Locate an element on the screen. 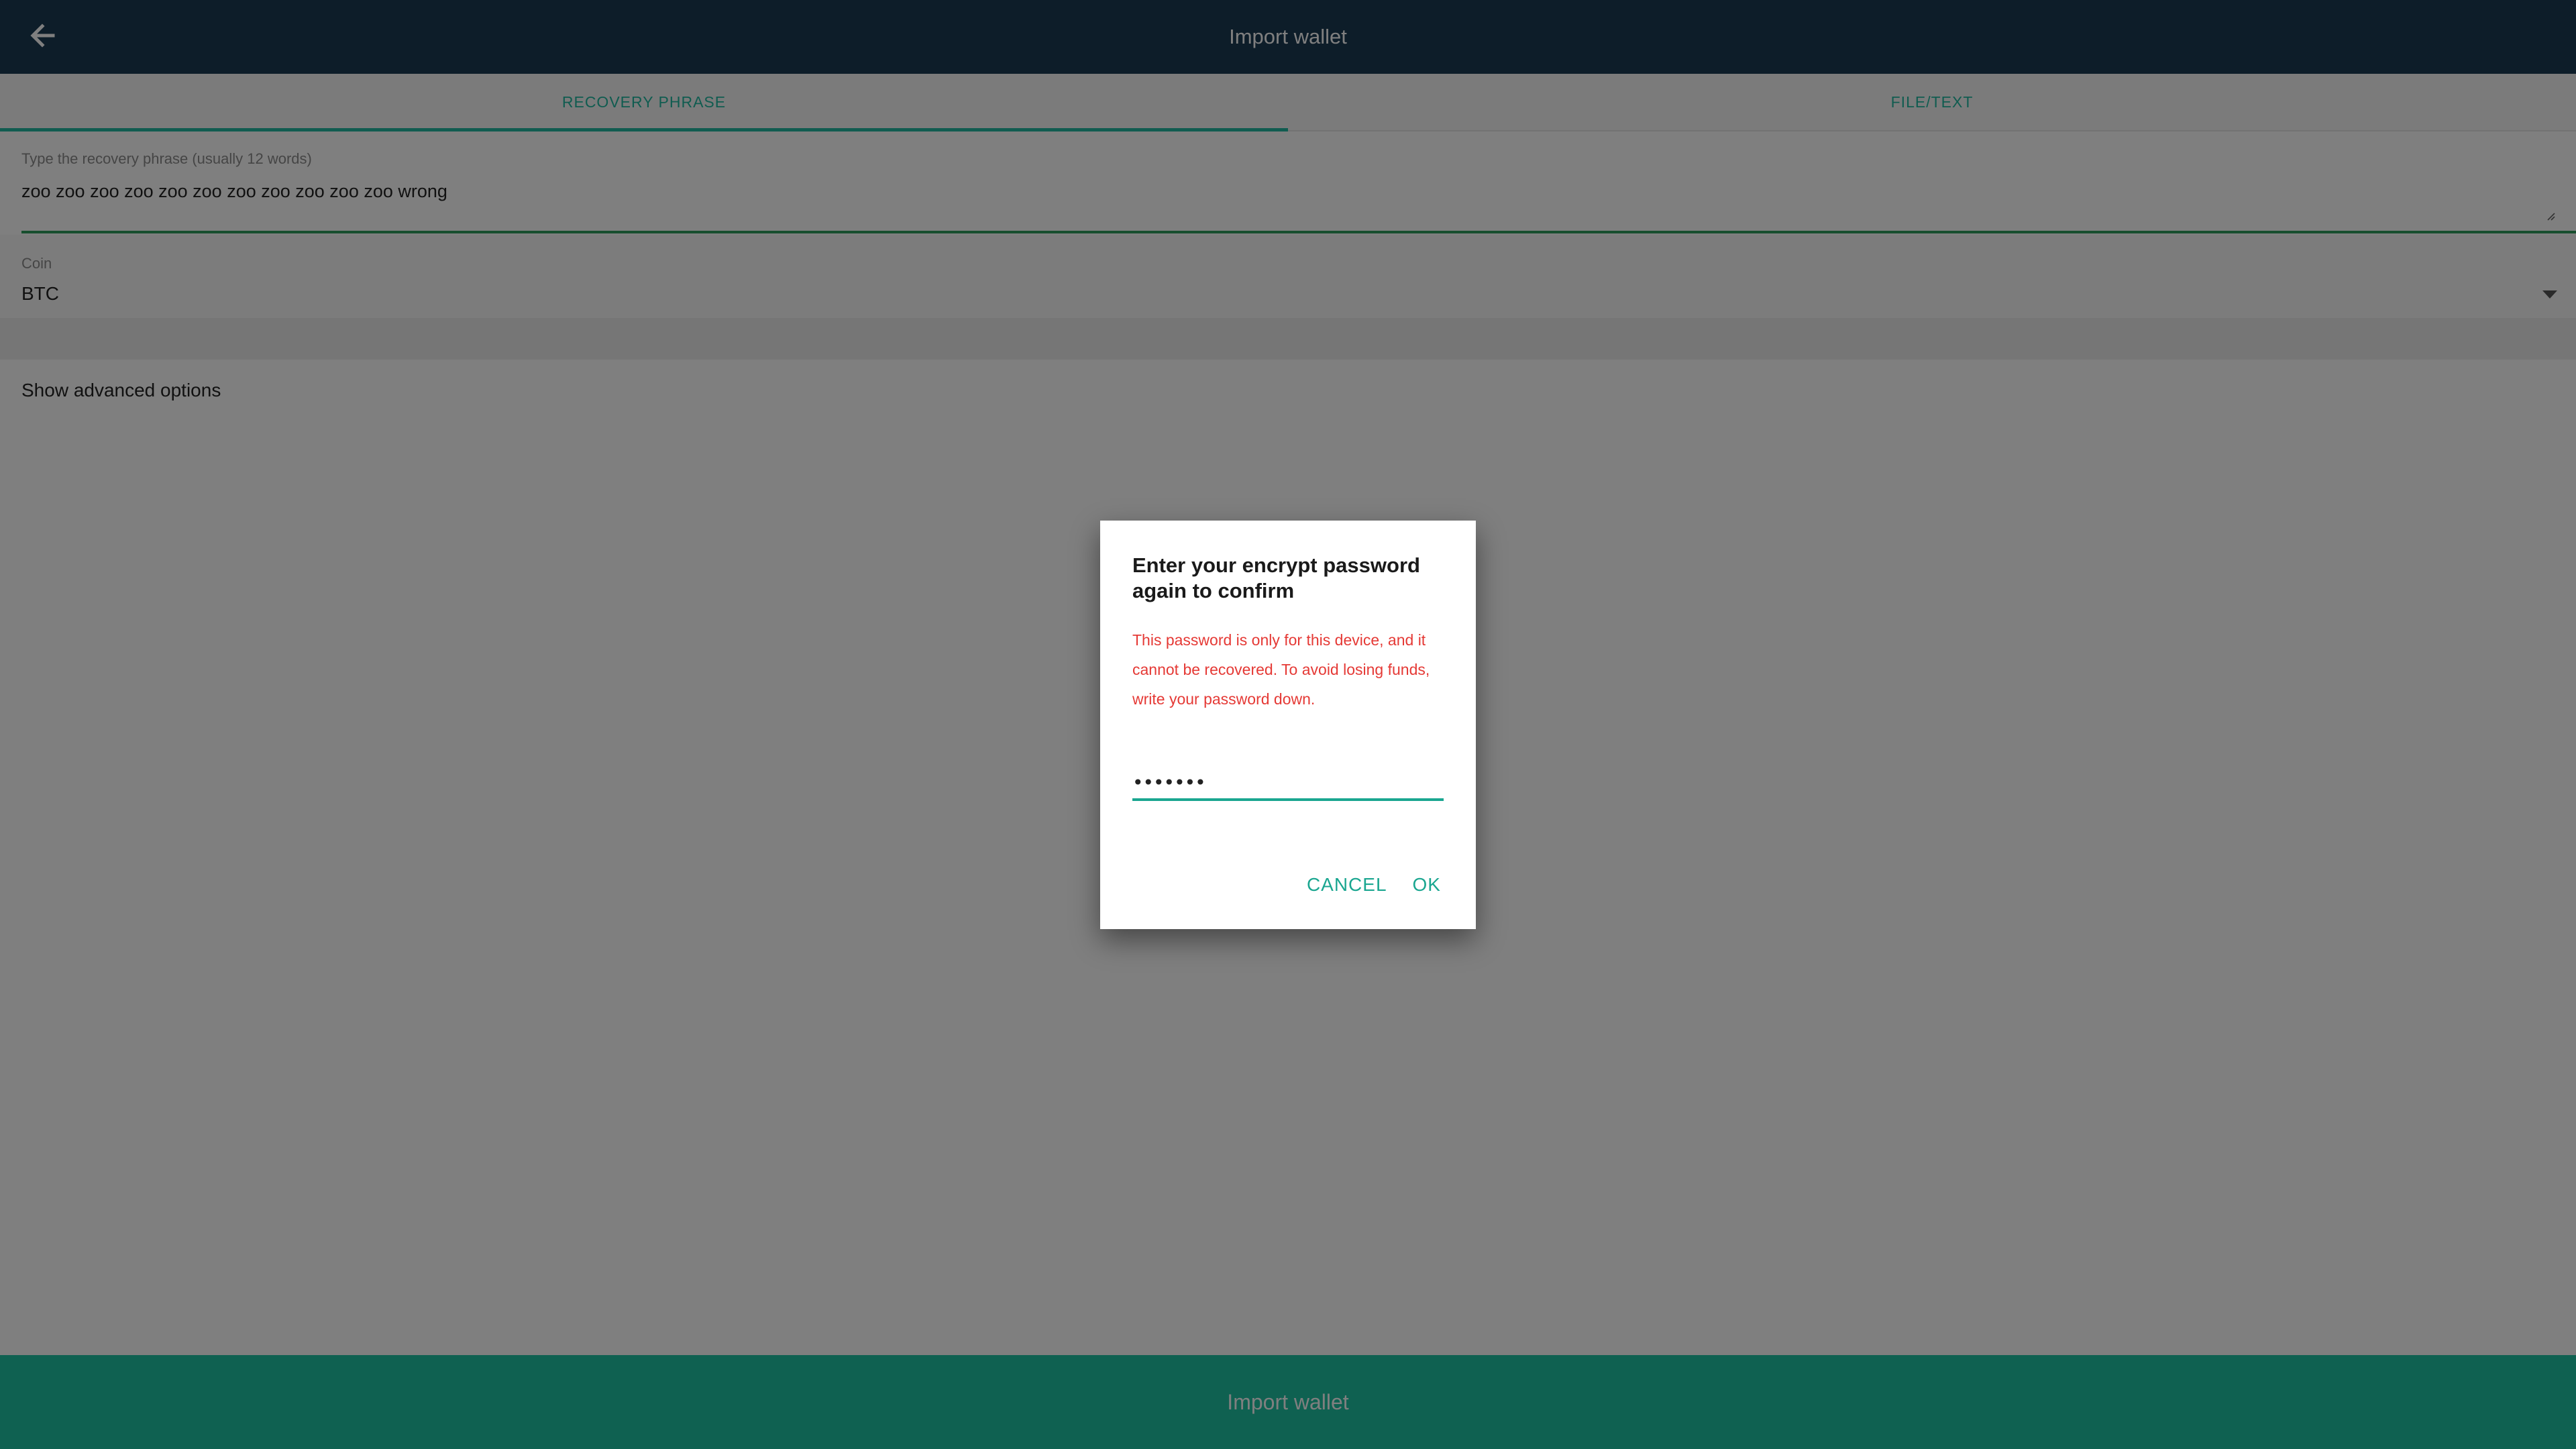 Image resolution: width=2576 pixels, height=1449 pixels. dialog-actions: CANCEL OK is located at coordinates (1373, 885).